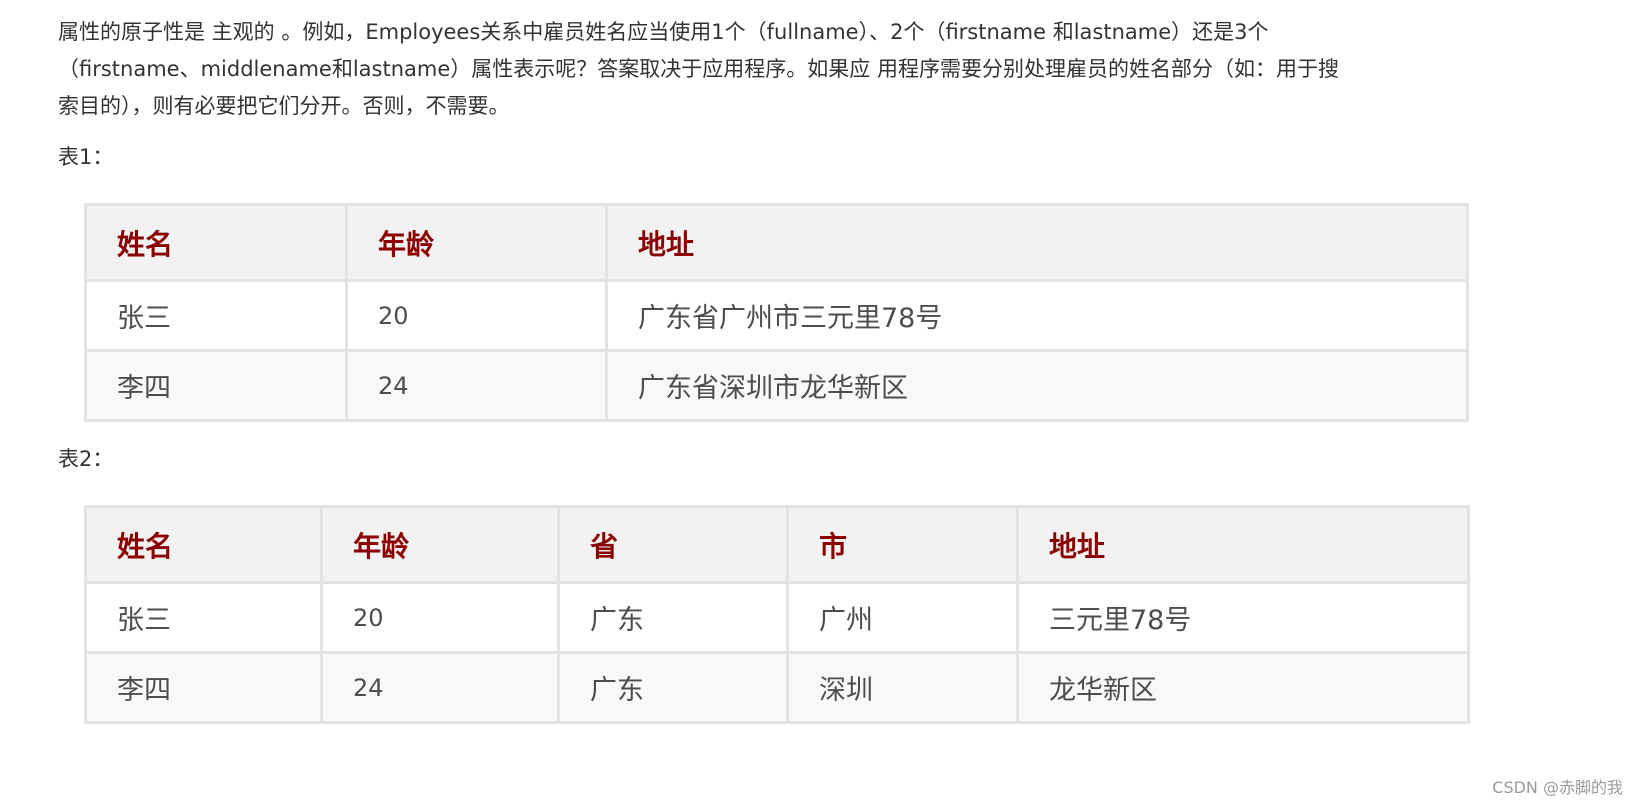 The width and height of the screenshot is (1637, 808). I want to click on table-1-label: 表1：, so click(86, 157).